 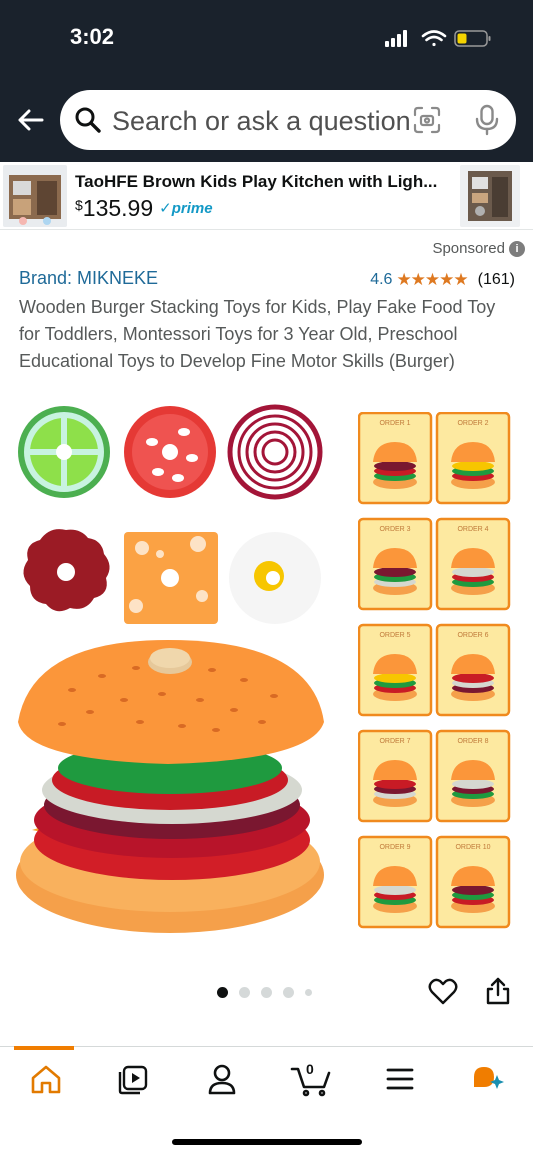 What do you see at coordinates (267, 1142) in the screenshot?
I see `home-indicator-bar` at bounding box center [267, 1142].